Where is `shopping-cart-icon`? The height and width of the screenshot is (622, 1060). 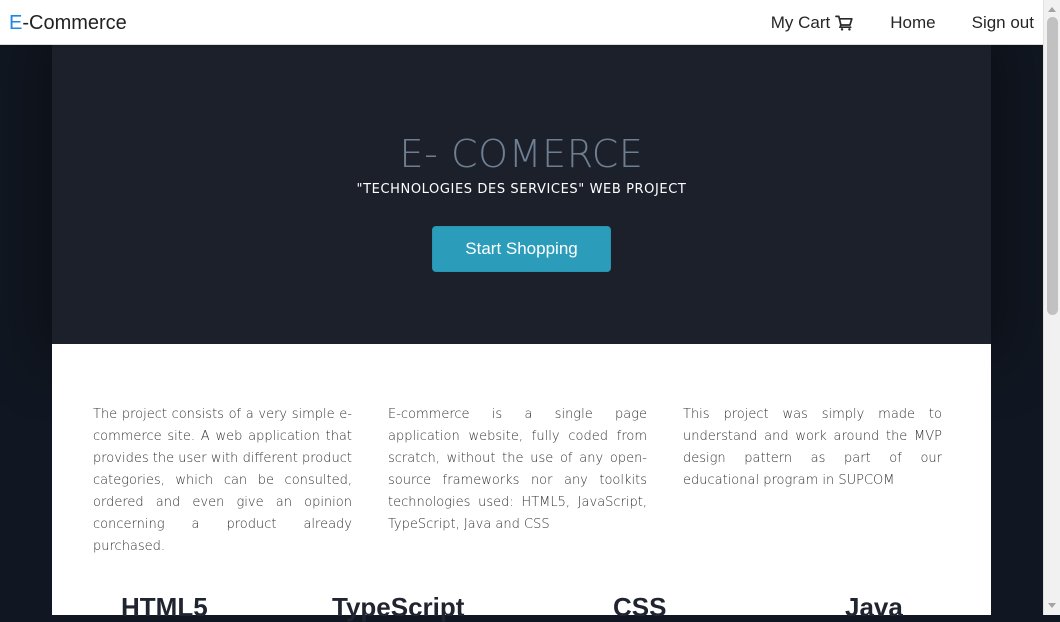
shopping-cart-icon is located at coordinates (844, 23).